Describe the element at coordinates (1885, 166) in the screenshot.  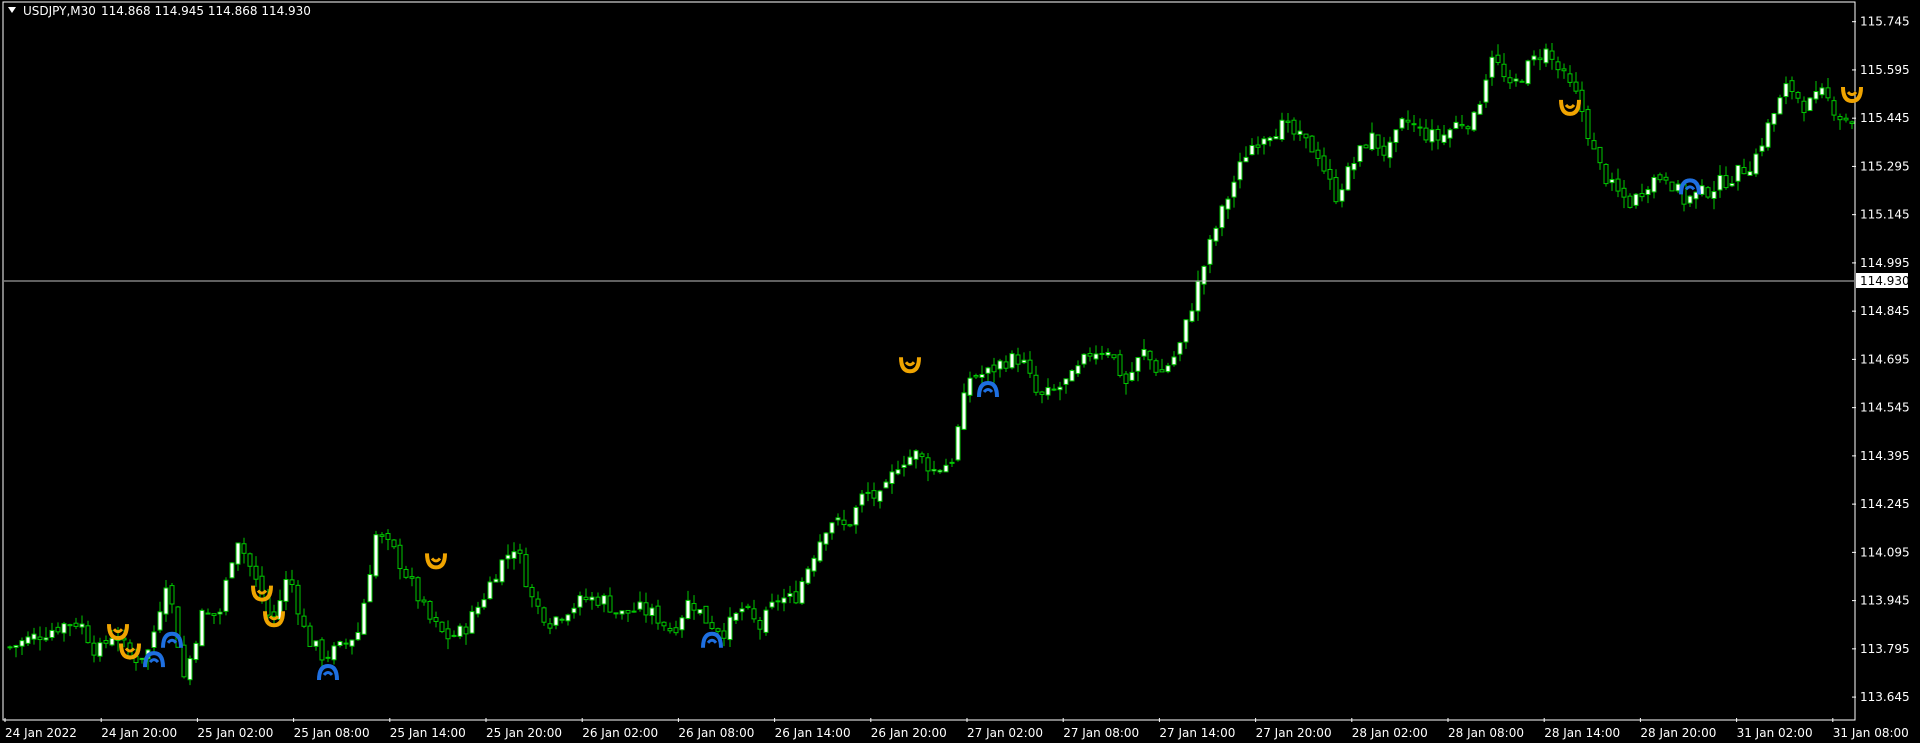
I see `price-tick-label: 115.295` at that location.